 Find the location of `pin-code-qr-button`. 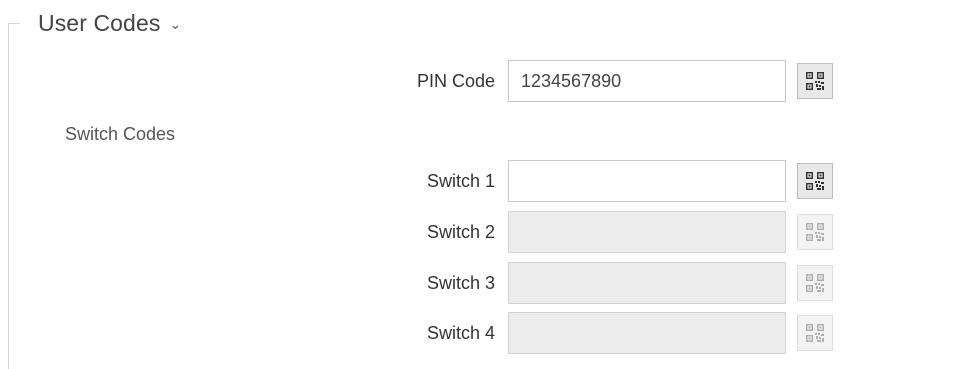

pin-code-qr-button is located at coordinates (815, 81).